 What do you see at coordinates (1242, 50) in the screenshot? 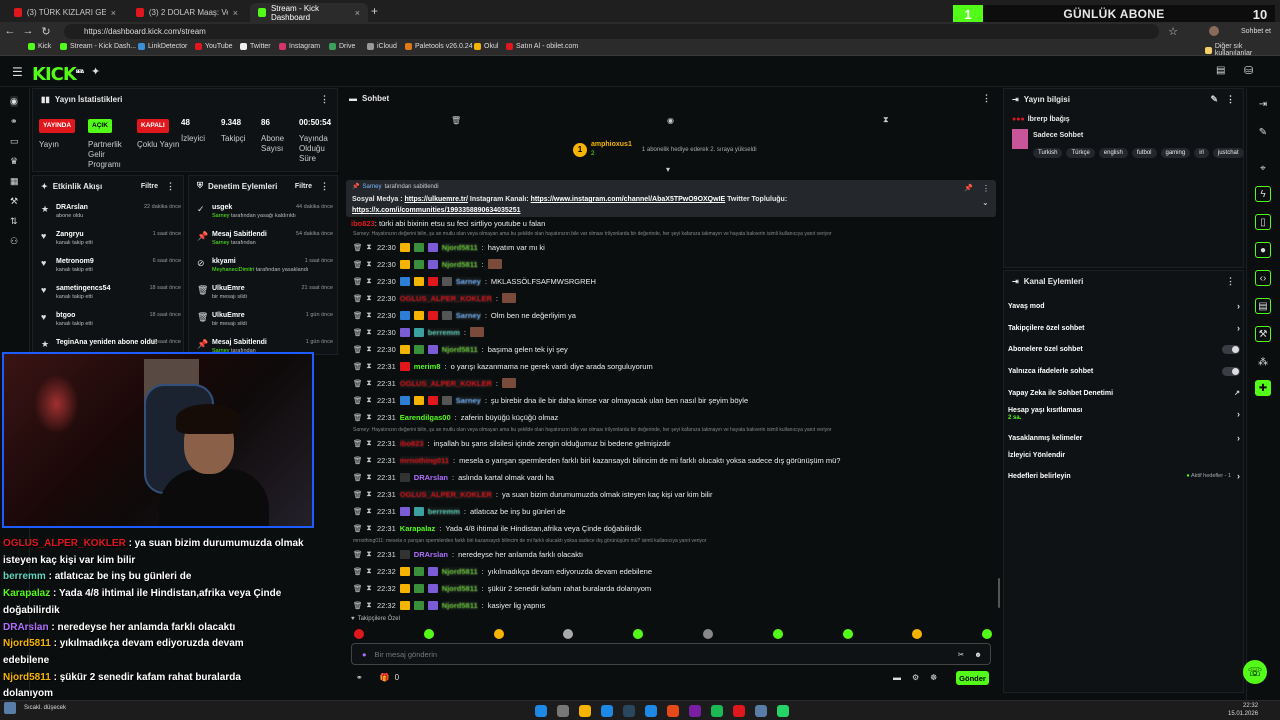
I see `other-bookmarks: Diğer sık kullanılanlar` at bounding box center [1242, 50].